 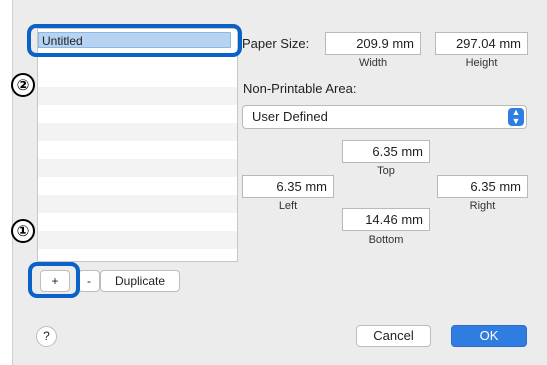 What do you see at coordinates (386, 240) in the screenshot?
I see `margin-bottom-caption: Bottom` at bounding box center [386, 240].